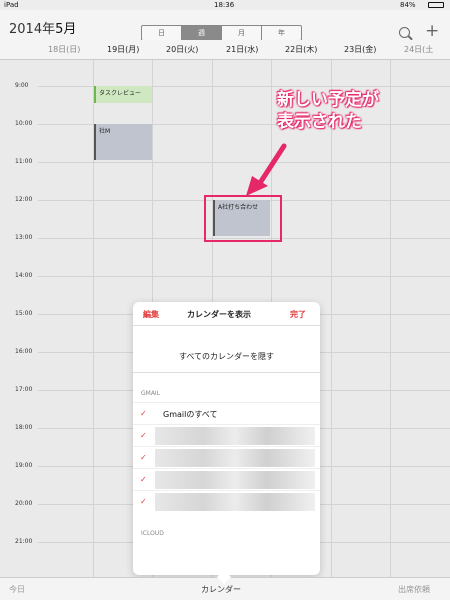 The height and width of the screenshot is (600, 450). What do you see at coordinates (24, 313) in the screenshot?
I see `time-label: 15:00` at bounding box center [24, 313].